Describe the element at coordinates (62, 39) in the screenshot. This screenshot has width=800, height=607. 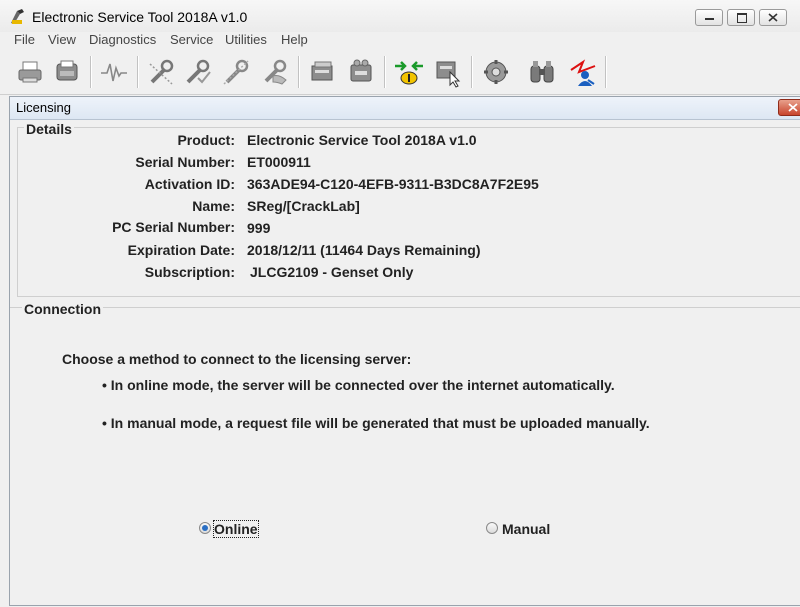
I see `menu-view: View` at that location.